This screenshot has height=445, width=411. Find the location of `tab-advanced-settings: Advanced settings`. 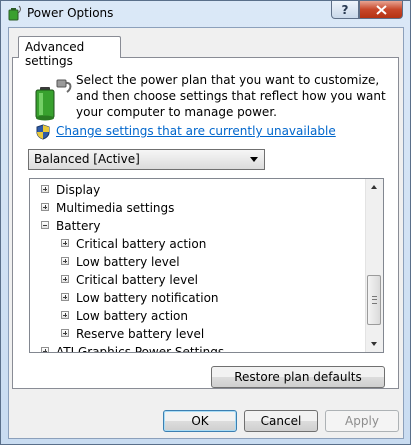

tab-advanced-settings: Advanced settings is located at coordinates (69, 52).